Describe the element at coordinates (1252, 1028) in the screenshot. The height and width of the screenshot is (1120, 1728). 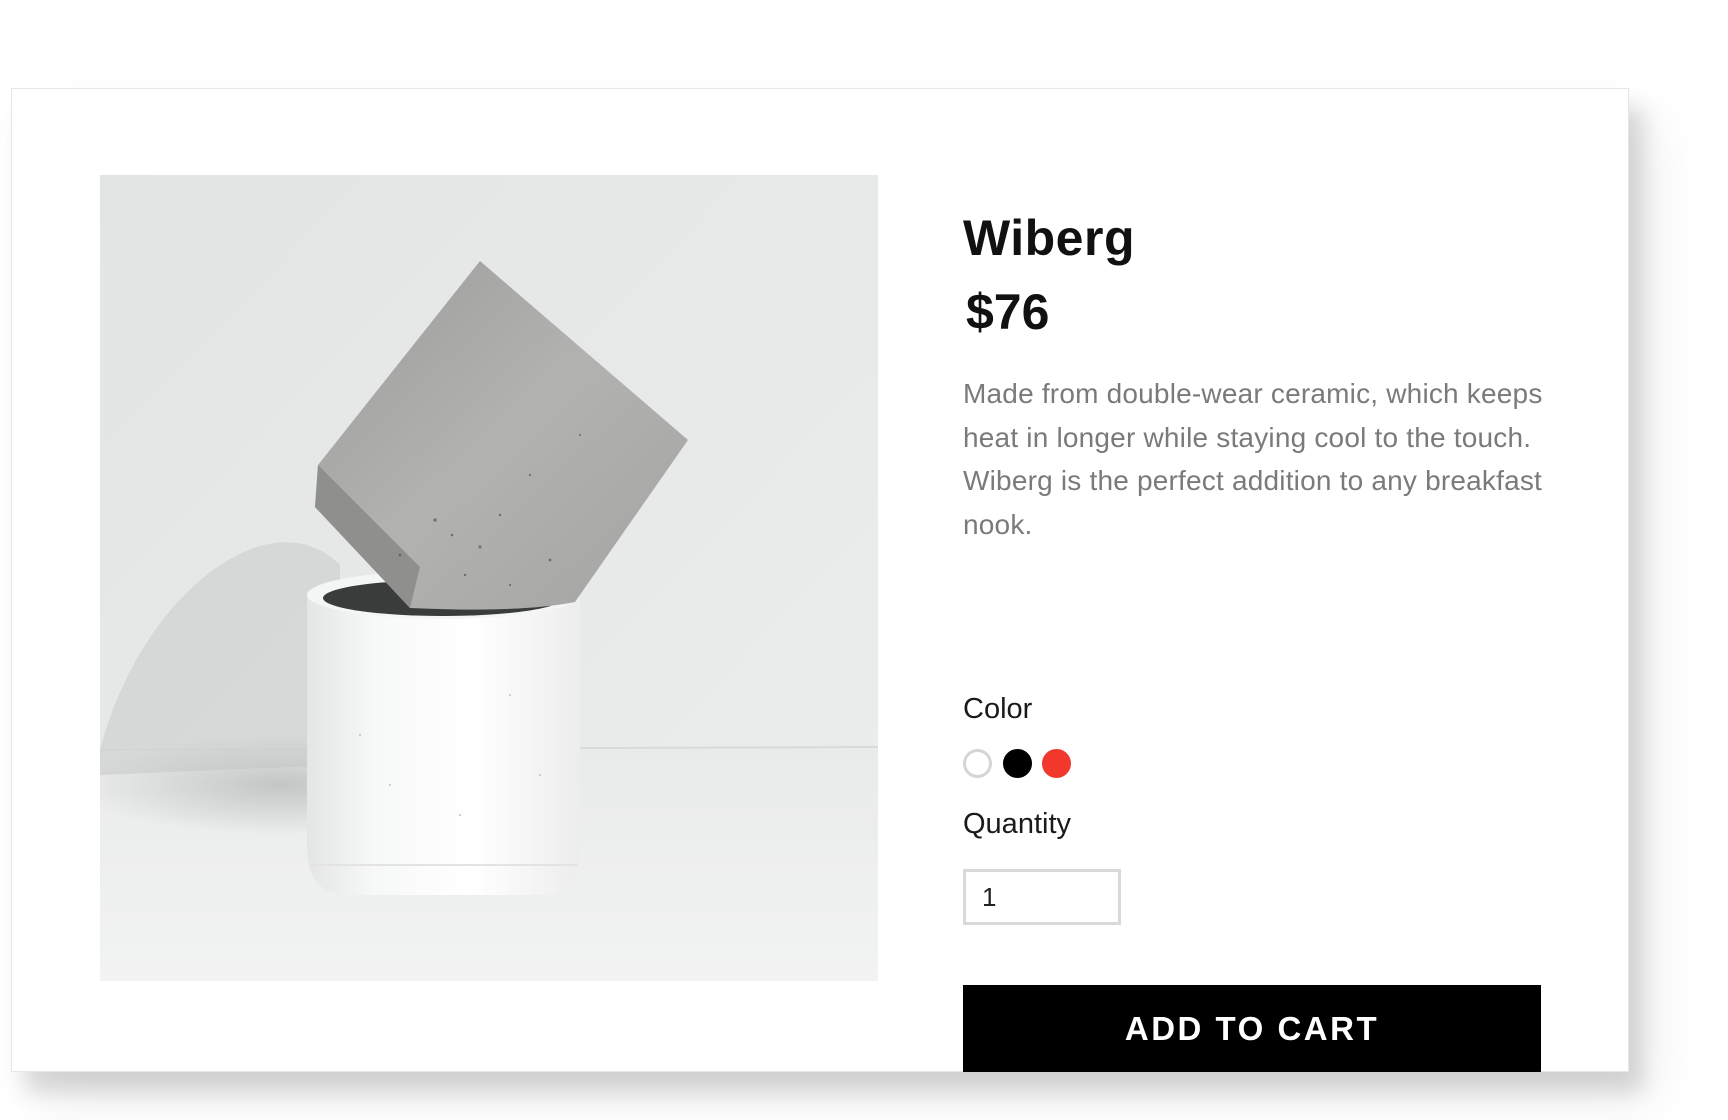
I see `add-to-cart-button: ADD TO CART` at that location.